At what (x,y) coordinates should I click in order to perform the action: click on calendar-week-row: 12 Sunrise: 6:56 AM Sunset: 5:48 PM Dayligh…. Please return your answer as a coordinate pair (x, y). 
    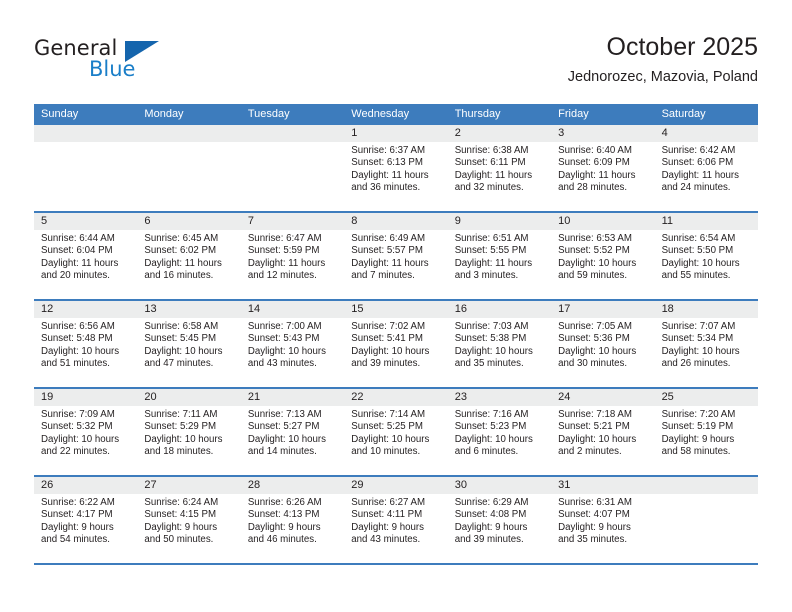
    Looking at the image, I should click on (396, 345).